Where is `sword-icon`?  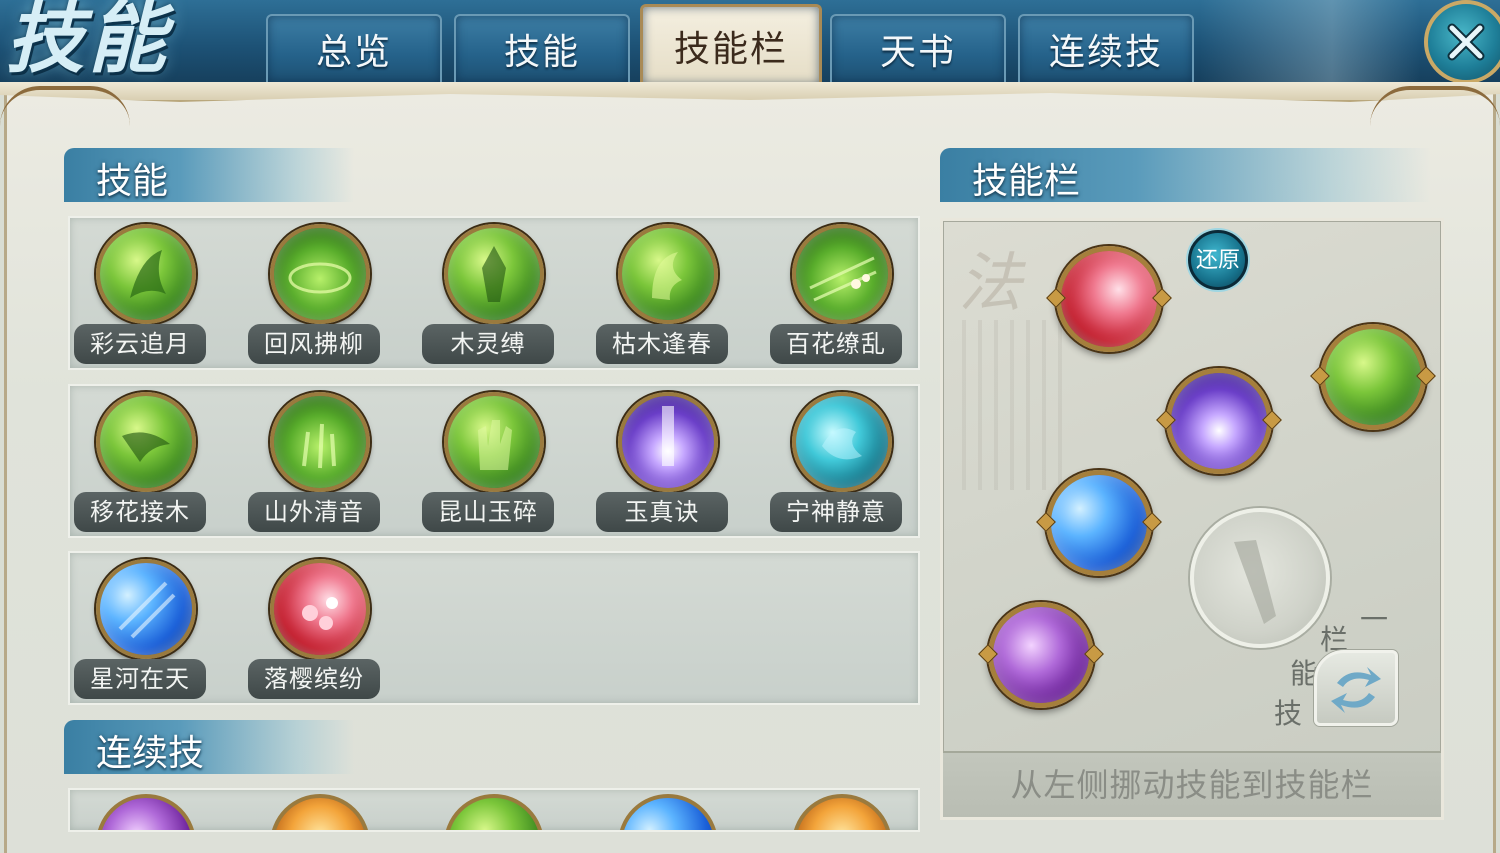
sword-icon is located at coordinates (1255, 582).